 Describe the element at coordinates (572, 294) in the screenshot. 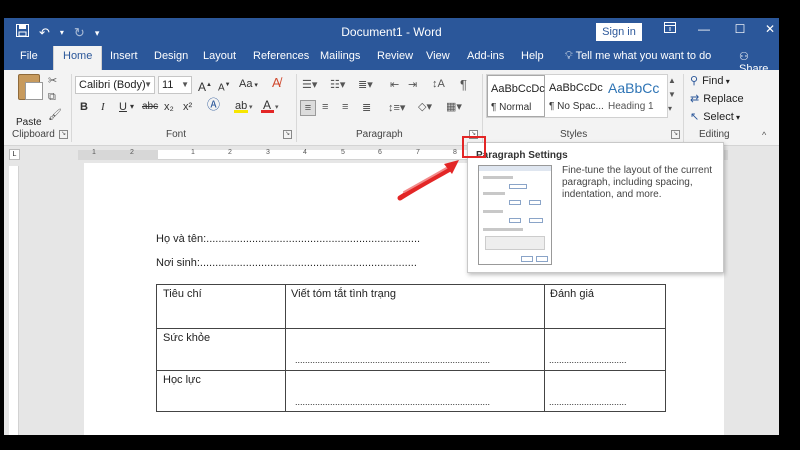

I see `table-header-rating: Đánh giá` at that location.